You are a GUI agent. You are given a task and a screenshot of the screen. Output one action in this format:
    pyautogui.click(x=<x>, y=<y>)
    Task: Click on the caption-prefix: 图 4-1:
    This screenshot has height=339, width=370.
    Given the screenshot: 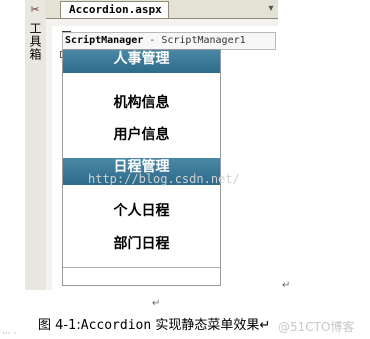 What is the action you would take?
    pyautogui.click(x=59, y=325)
    